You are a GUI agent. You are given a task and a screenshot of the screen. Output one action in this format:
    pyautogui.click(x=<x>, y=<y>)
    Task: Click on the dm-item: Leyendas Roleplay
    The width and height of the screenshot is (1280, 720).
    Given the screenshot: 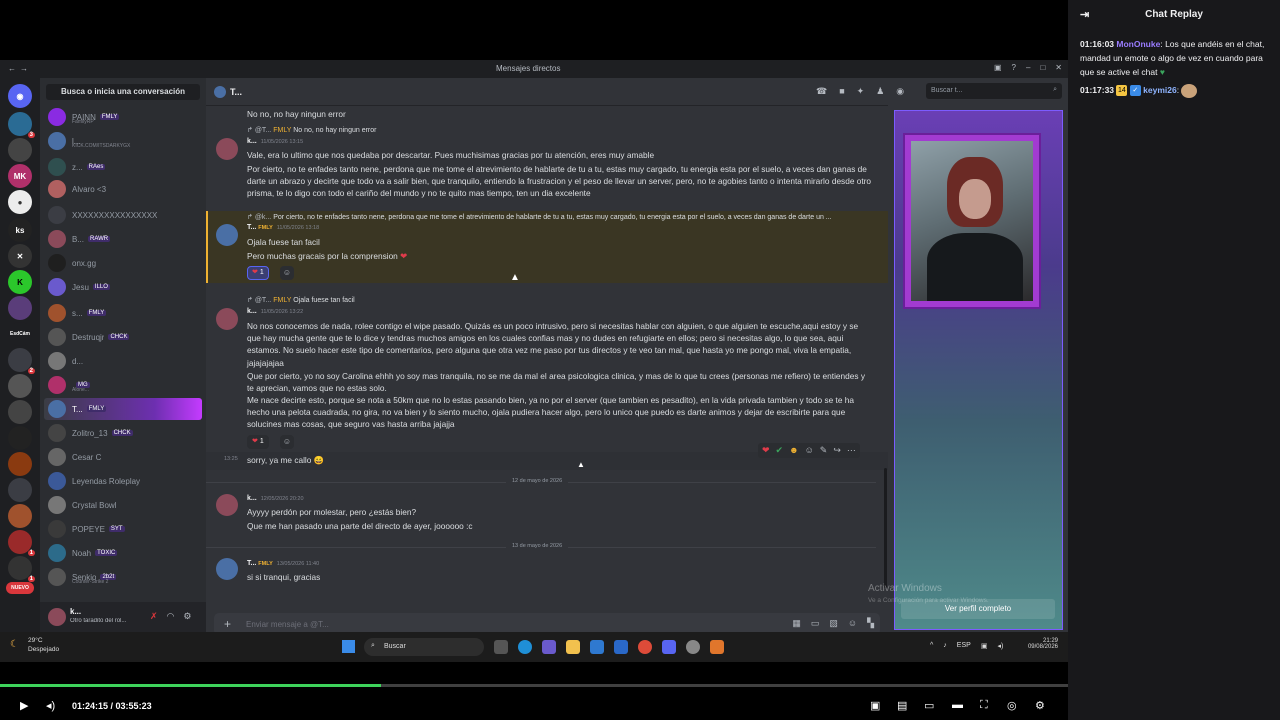 What is the action you would take?
    pyautogui.click(x=123, y=481)
    